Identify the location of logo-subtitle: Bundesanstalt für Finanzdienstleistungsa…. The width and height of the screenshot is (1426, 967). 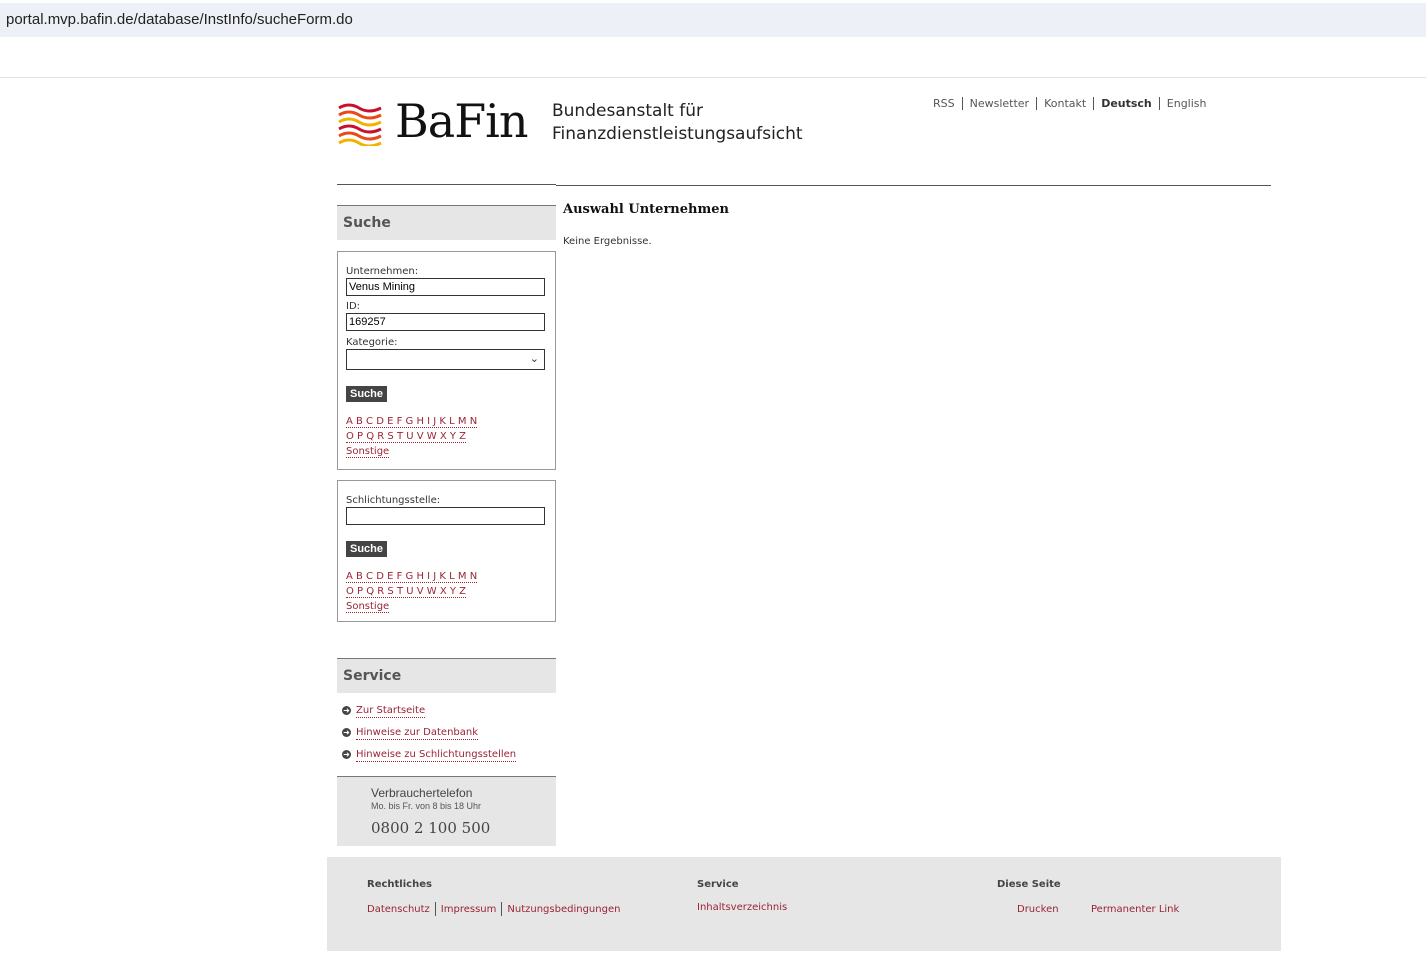
(677, 123).